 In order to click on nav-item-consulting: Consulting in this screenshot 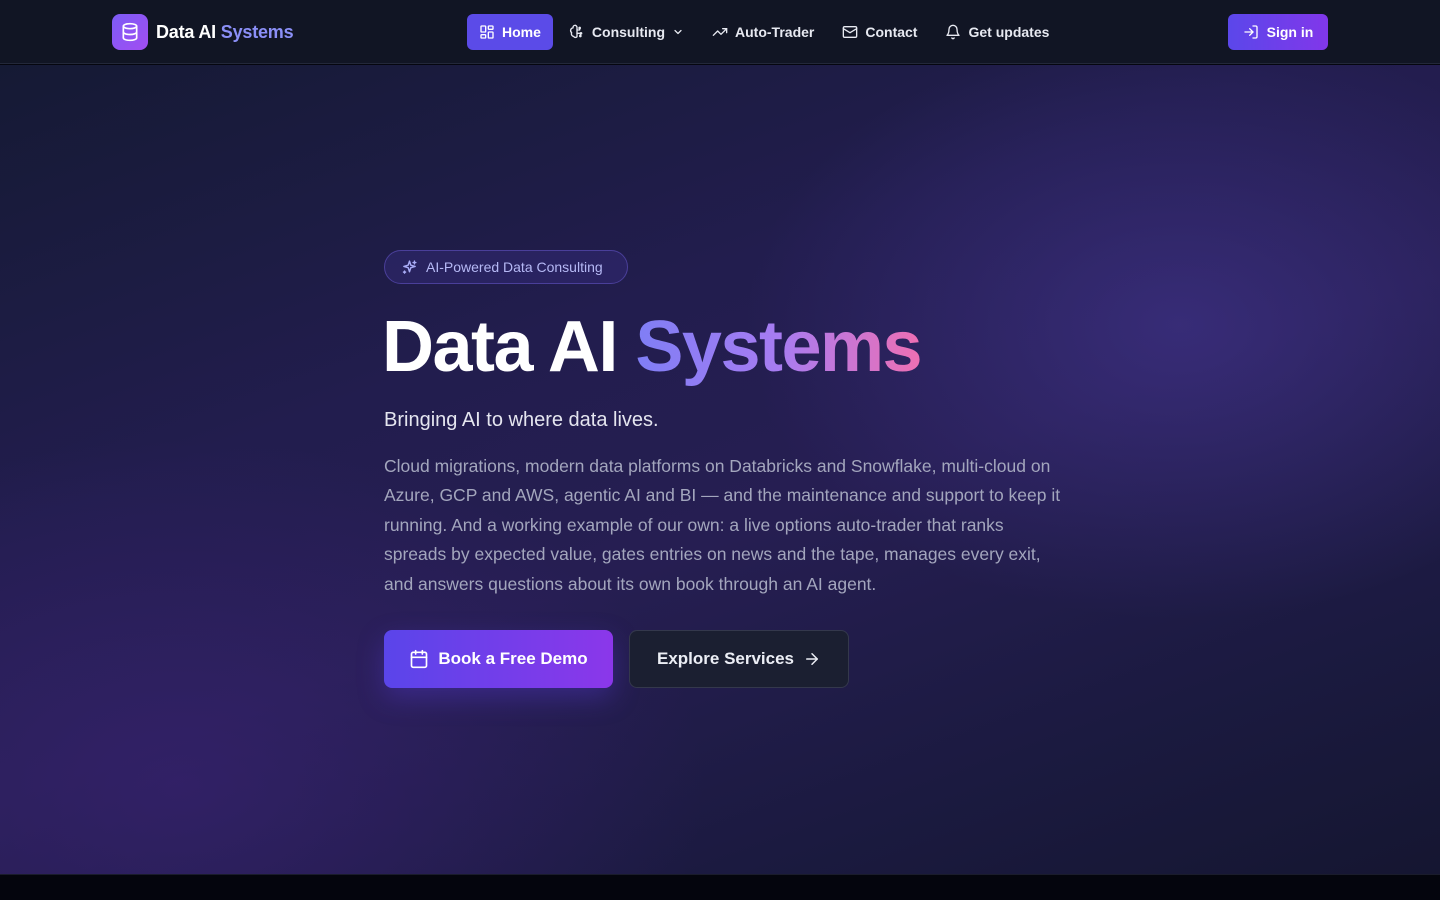, I will do `click(626, 32)`.